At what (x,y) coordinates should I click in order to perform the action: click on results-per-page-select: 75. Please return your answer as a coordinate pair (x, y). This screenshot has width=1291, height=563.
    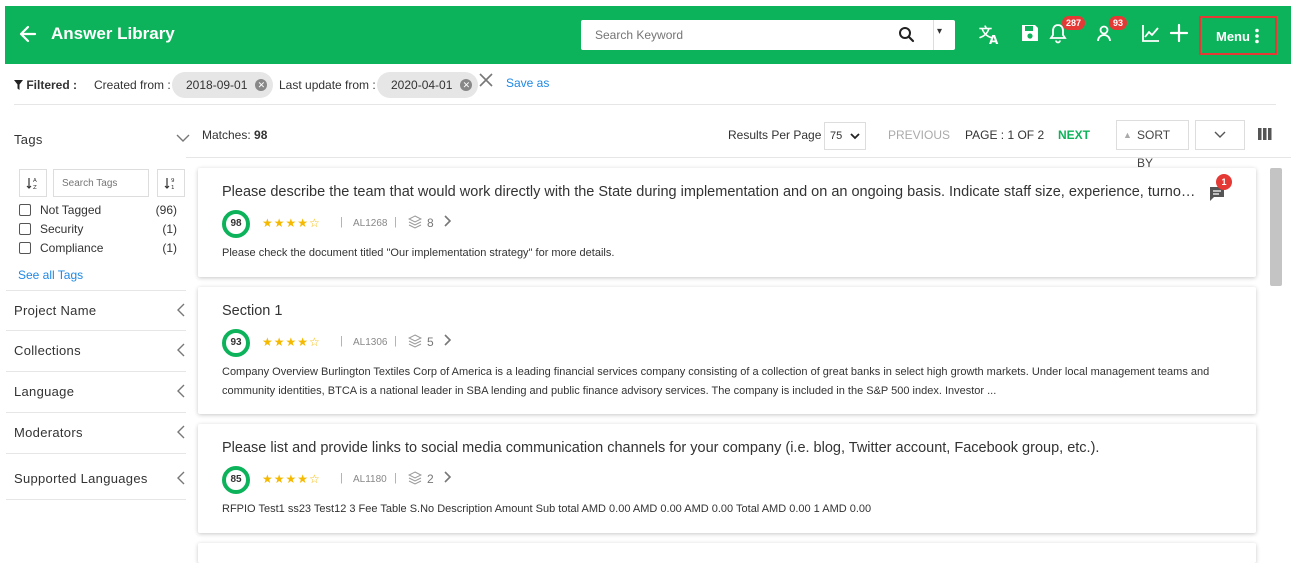
    Looking at the image, I should click on (845, 136).